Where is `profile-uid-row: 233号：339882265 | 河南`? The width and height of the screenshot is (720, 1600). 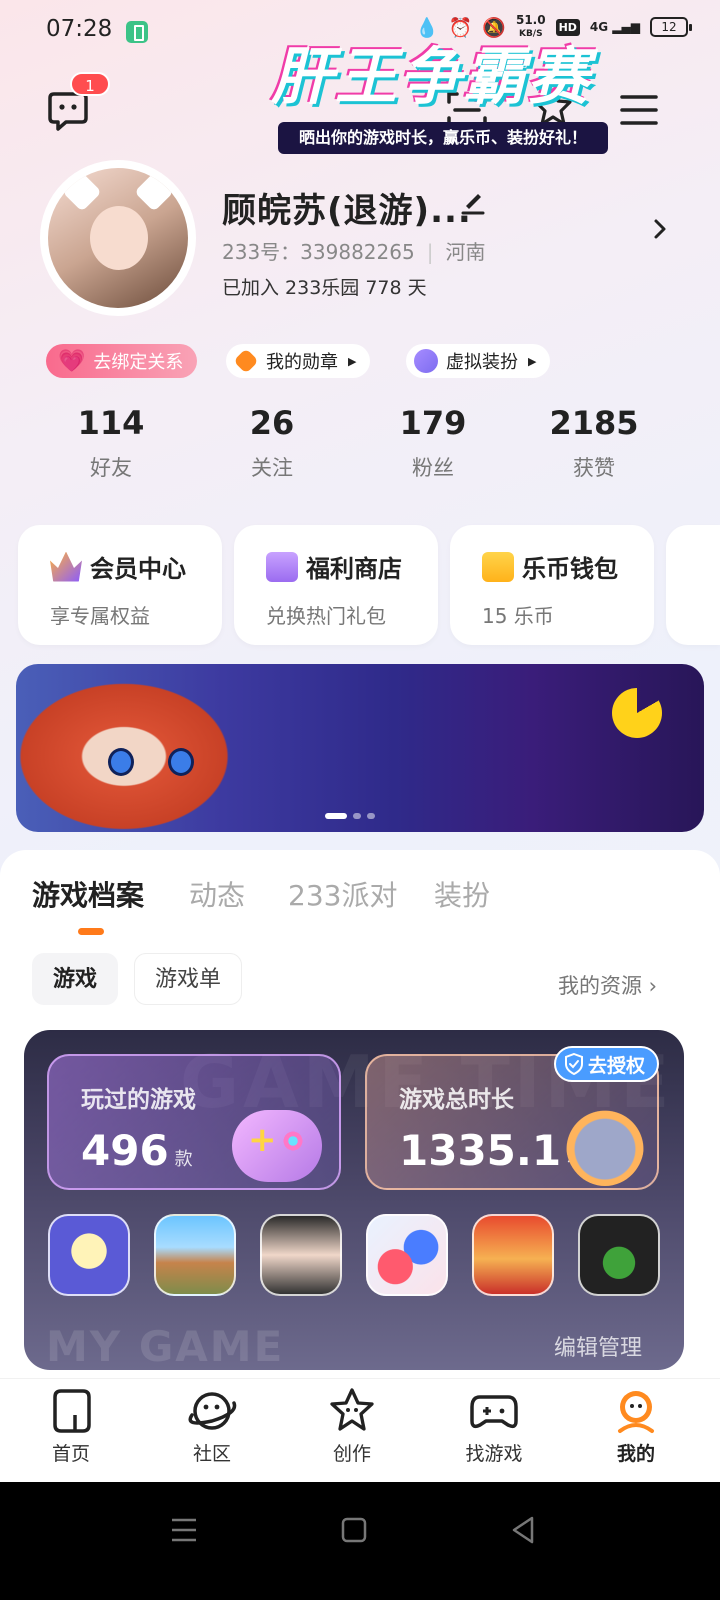 profile-uid-row: 233号：339882265 | 河南 is located at coordinates (354, 252).